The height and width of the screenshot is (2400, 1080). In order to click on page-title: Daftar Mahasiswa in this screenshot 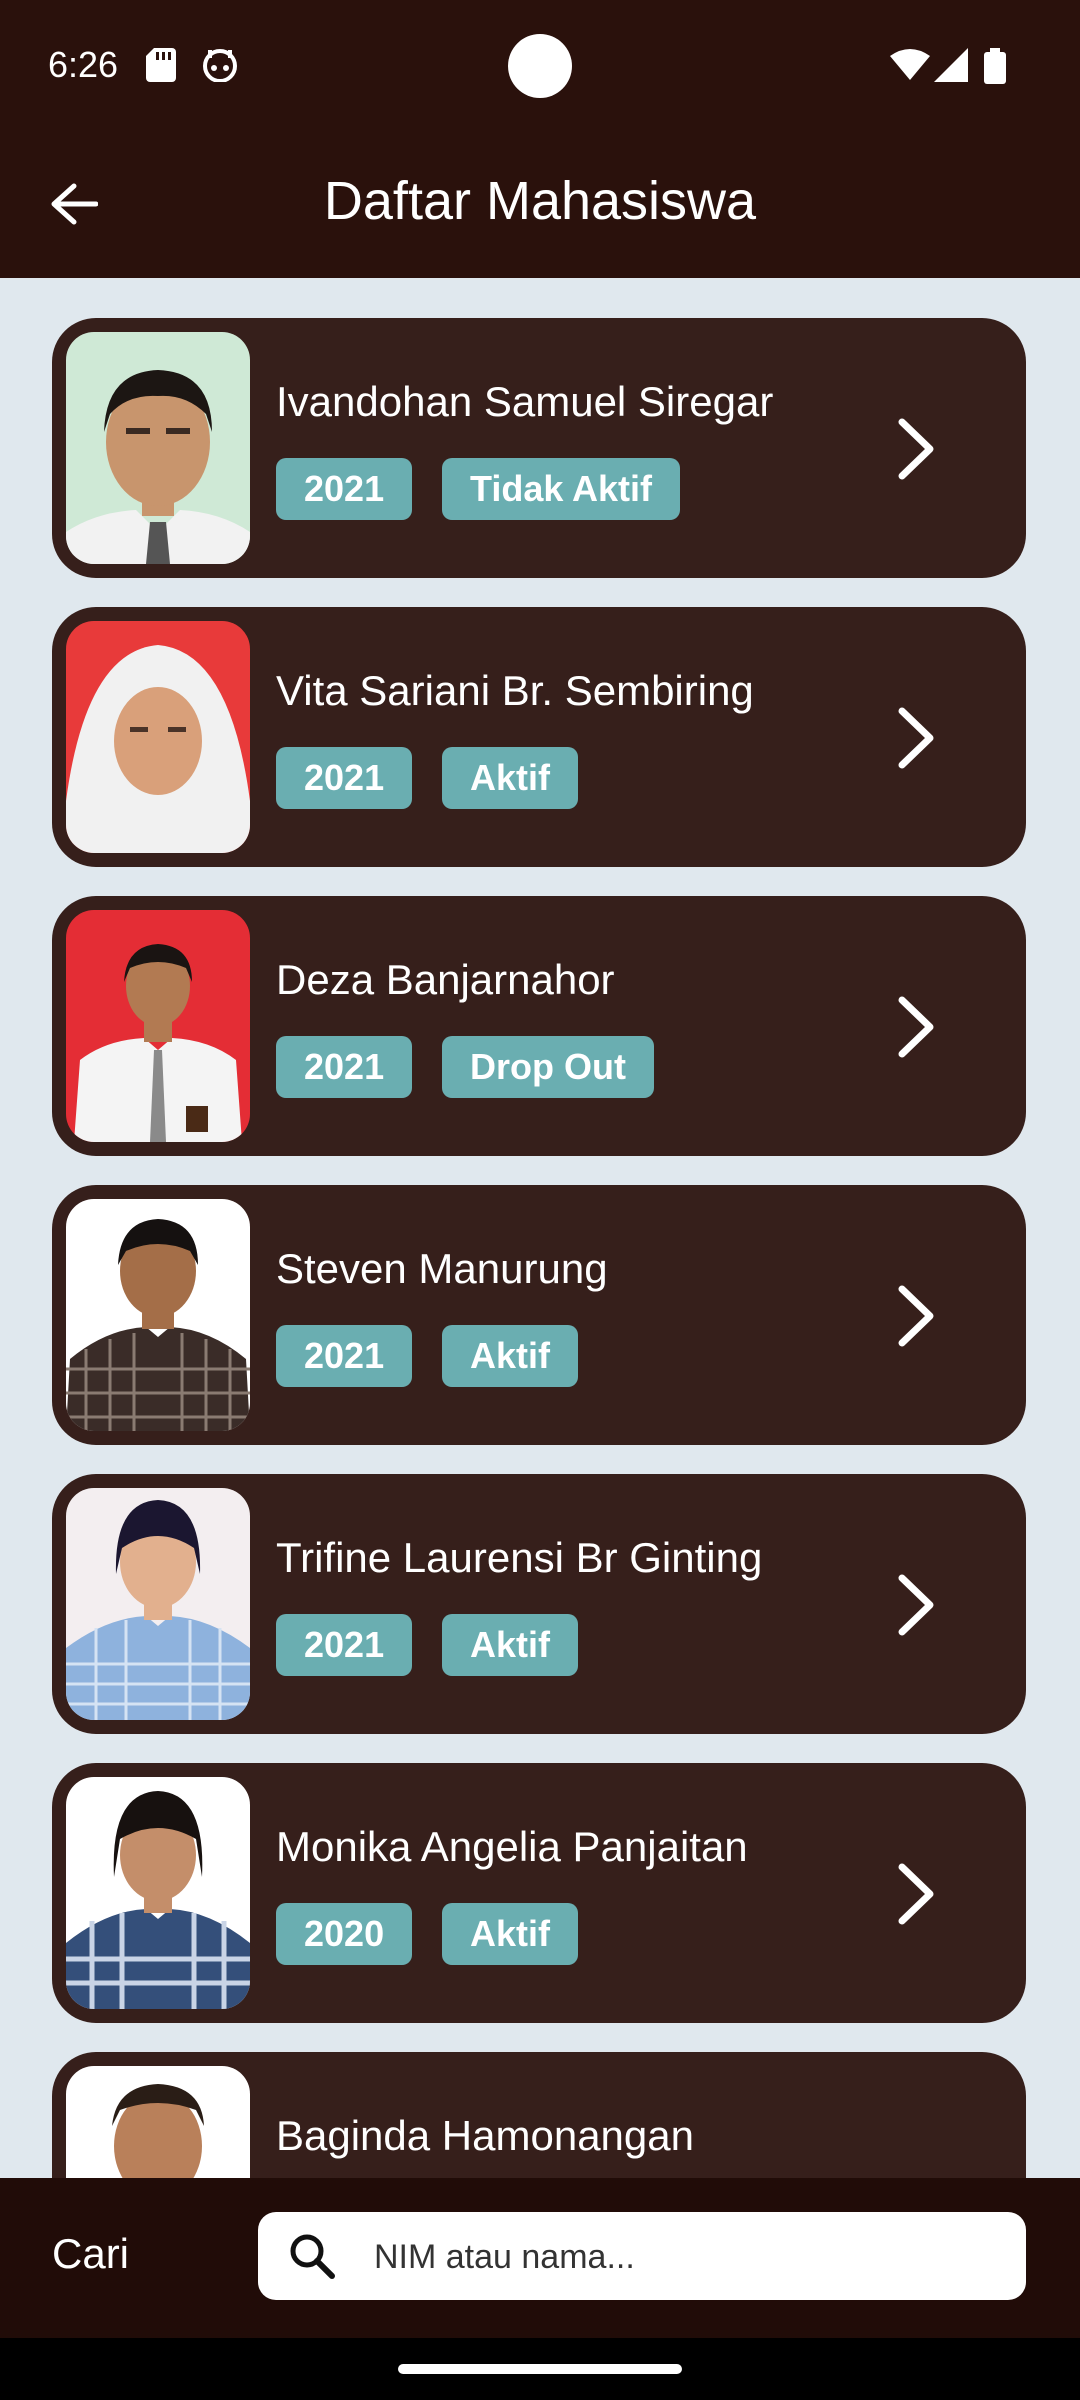, I will do `click(540, 201)`.